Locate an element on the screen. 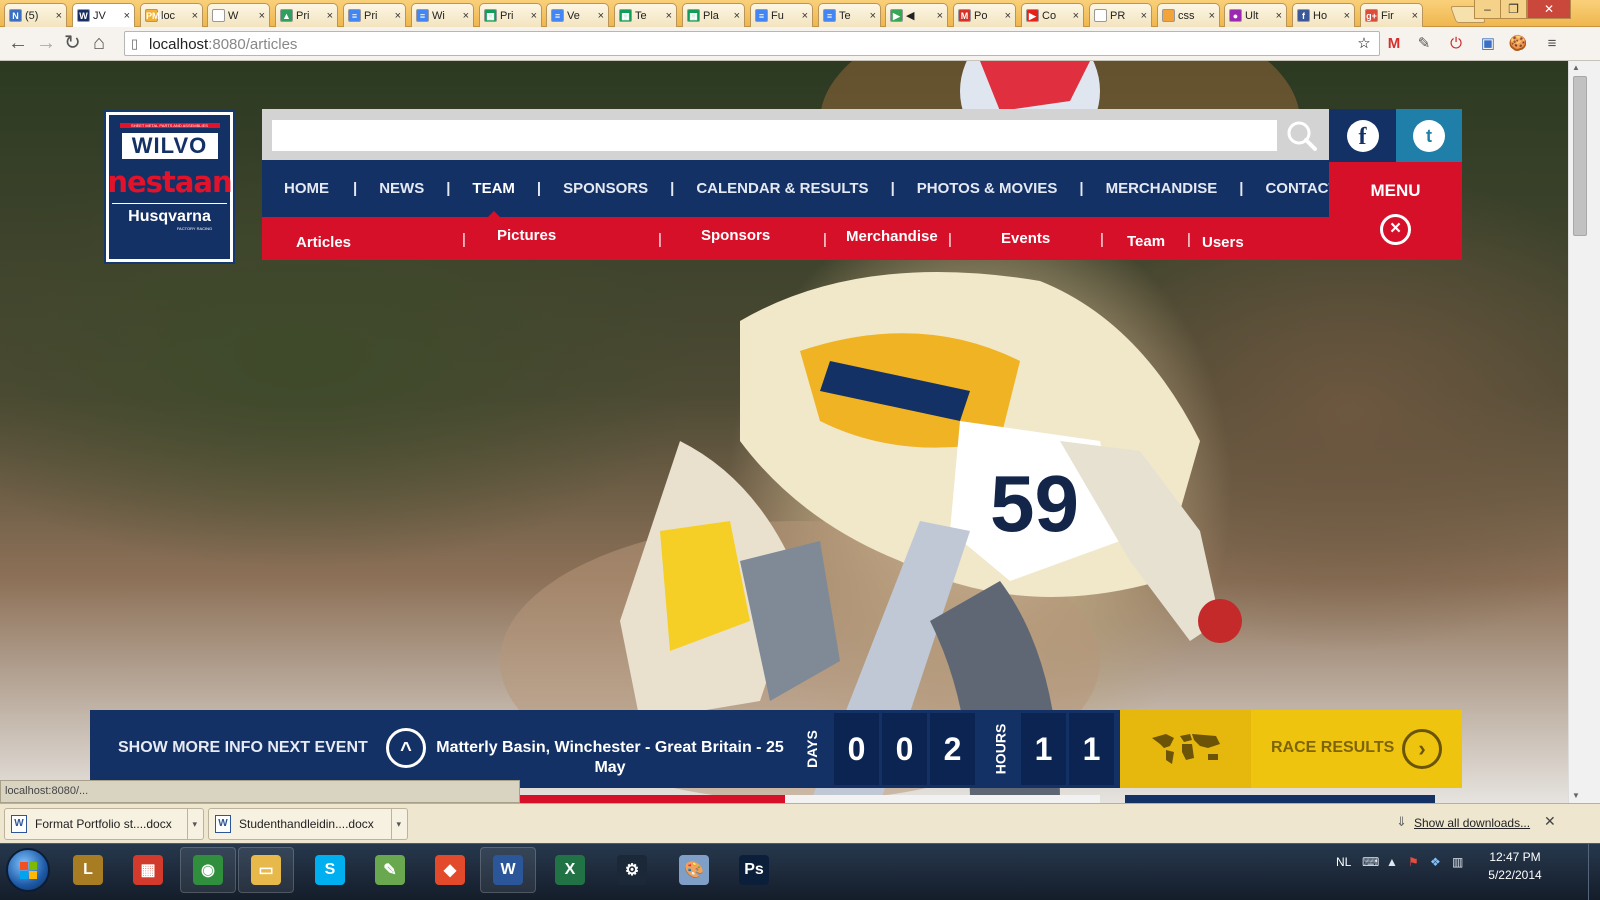  language-indicator: NL is located at coordinates (1343, 862).